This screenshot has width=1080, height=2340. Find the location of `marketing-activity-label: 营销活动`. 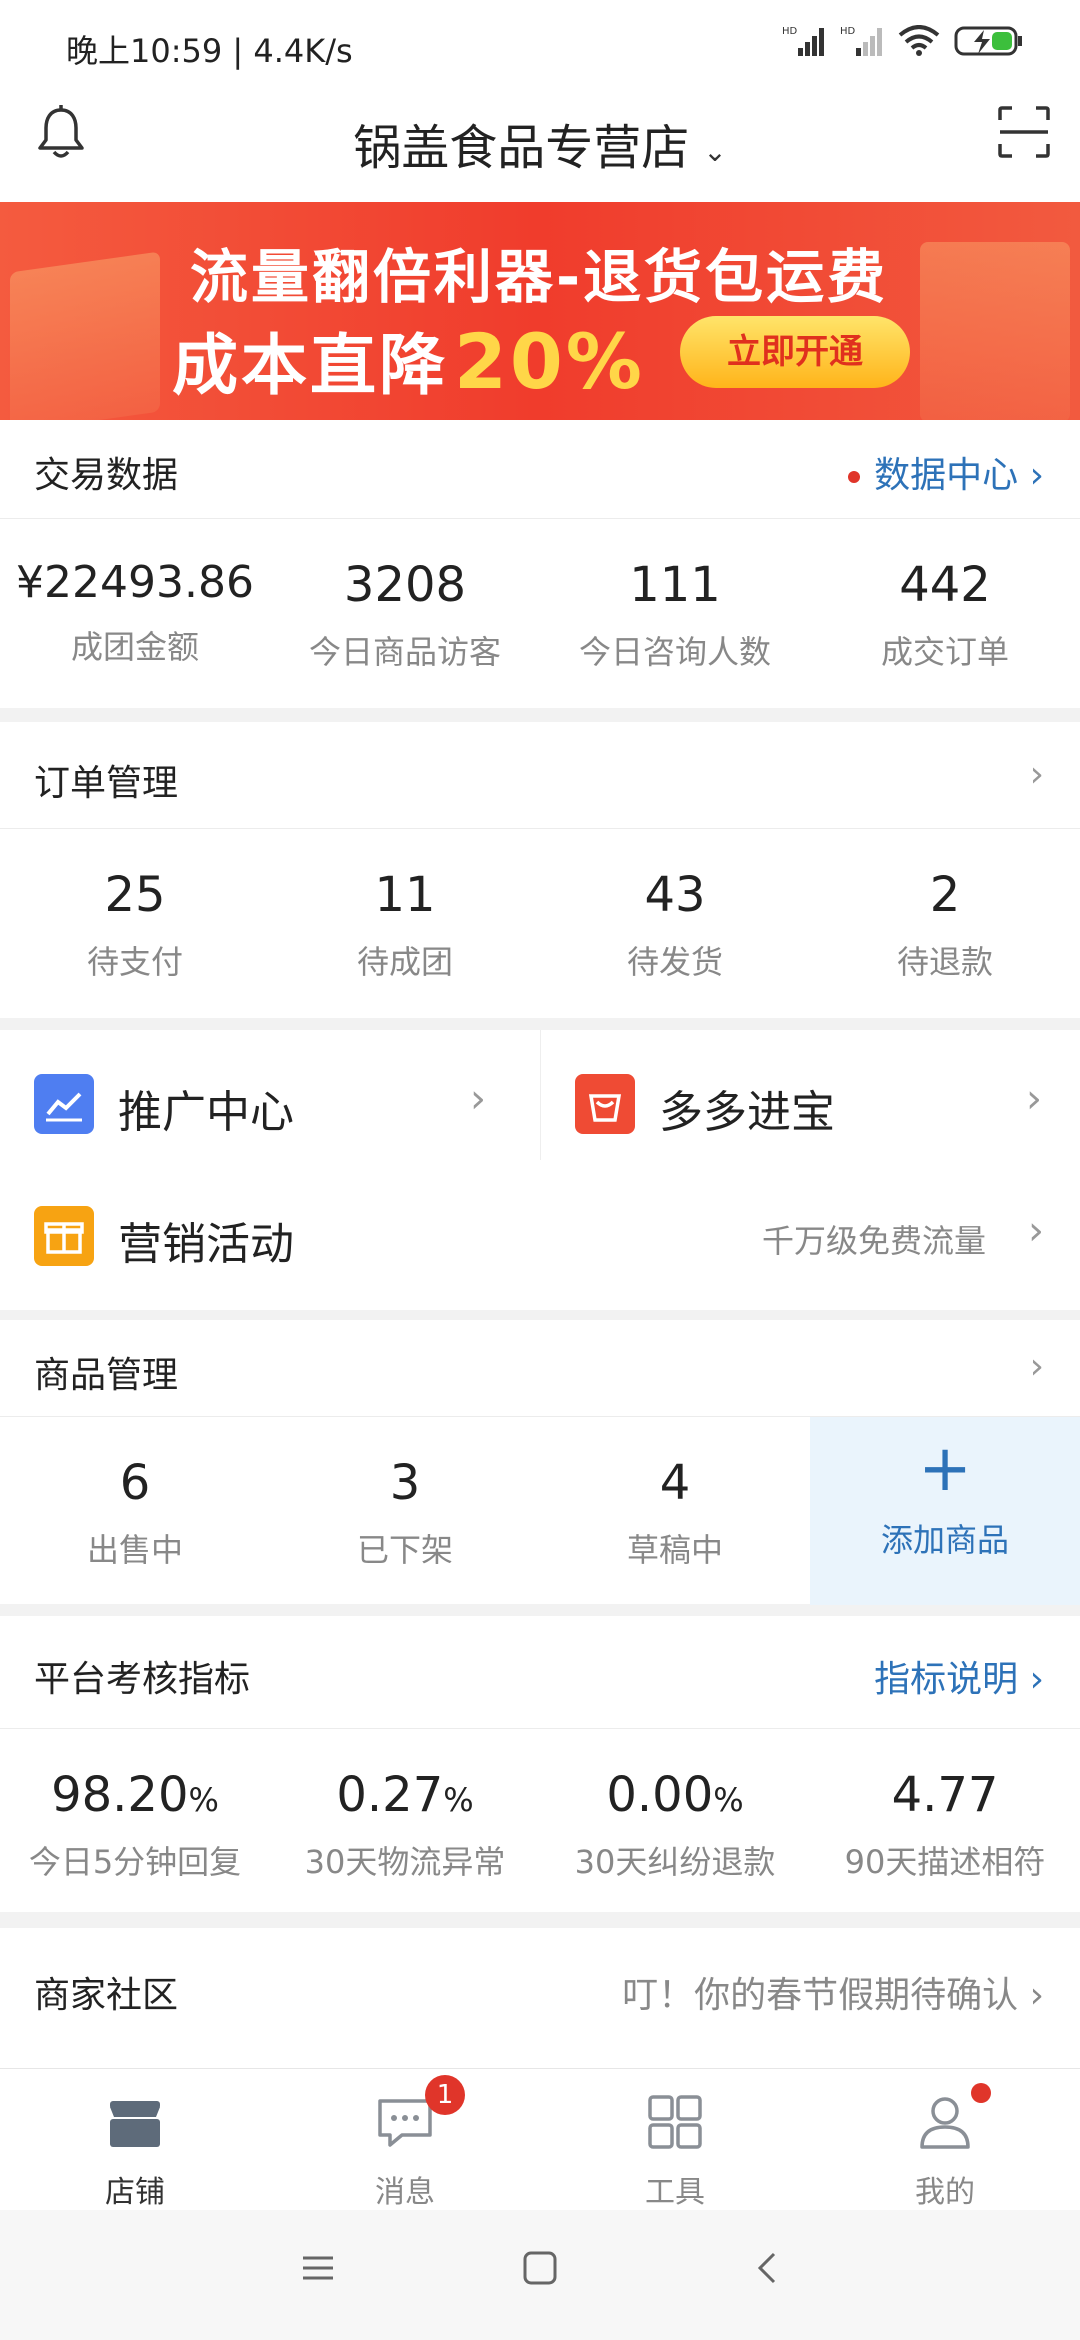

marketing-activity-label: 营销活动 is located at coordinates (206, 1244).